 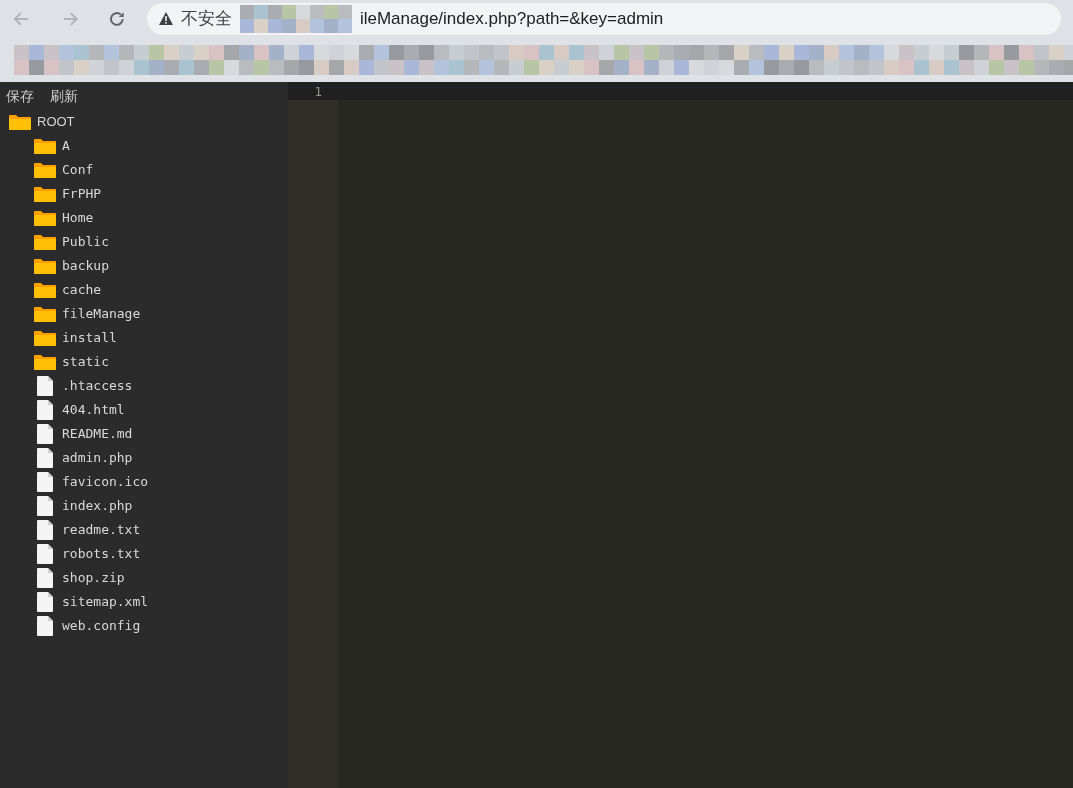 I want to click on tree-item: web.config, so click(x=74, y=626).